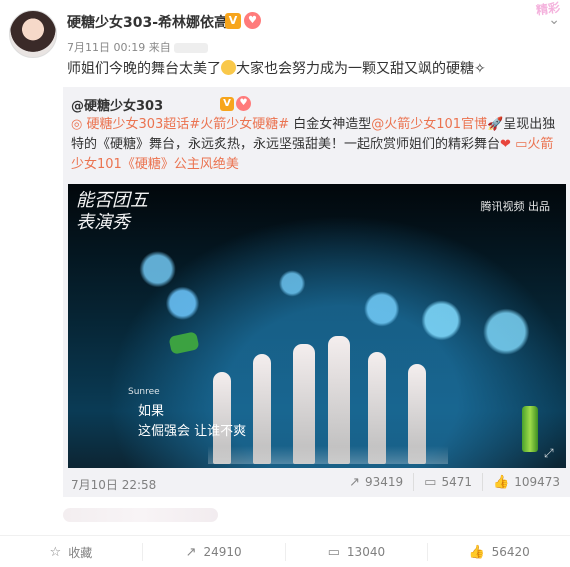  What do you see at coordinates (119, 47) in the screenshot?
I see `post-time: 7月11日 00:19 来自` at bounding box center [119, 47].